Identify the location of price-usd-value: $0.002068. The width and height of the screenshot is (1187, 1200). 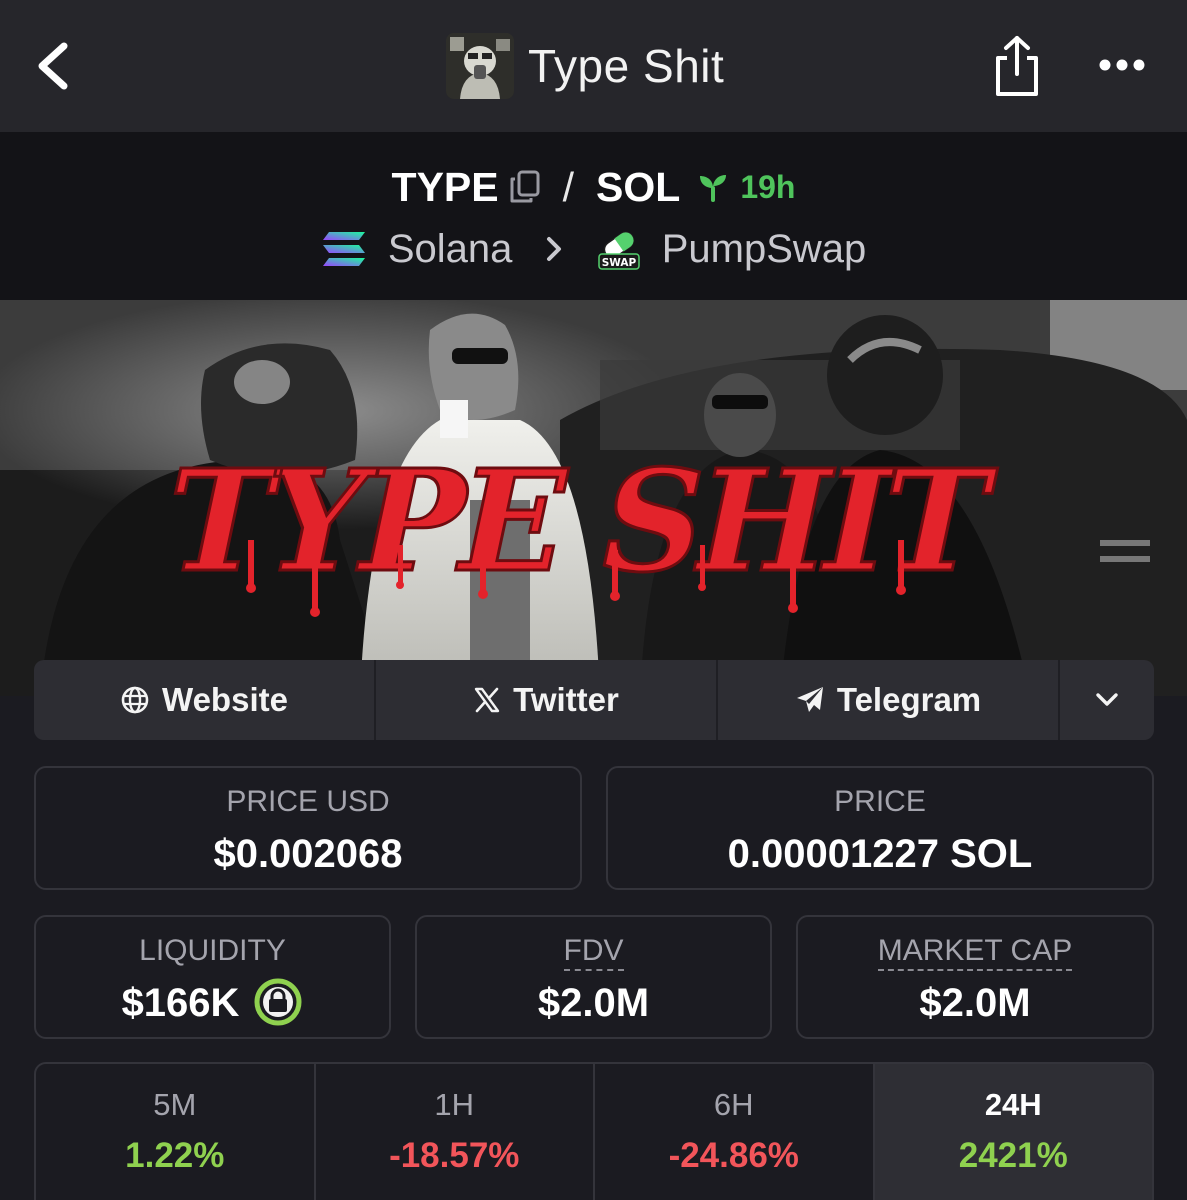
(308, 854).